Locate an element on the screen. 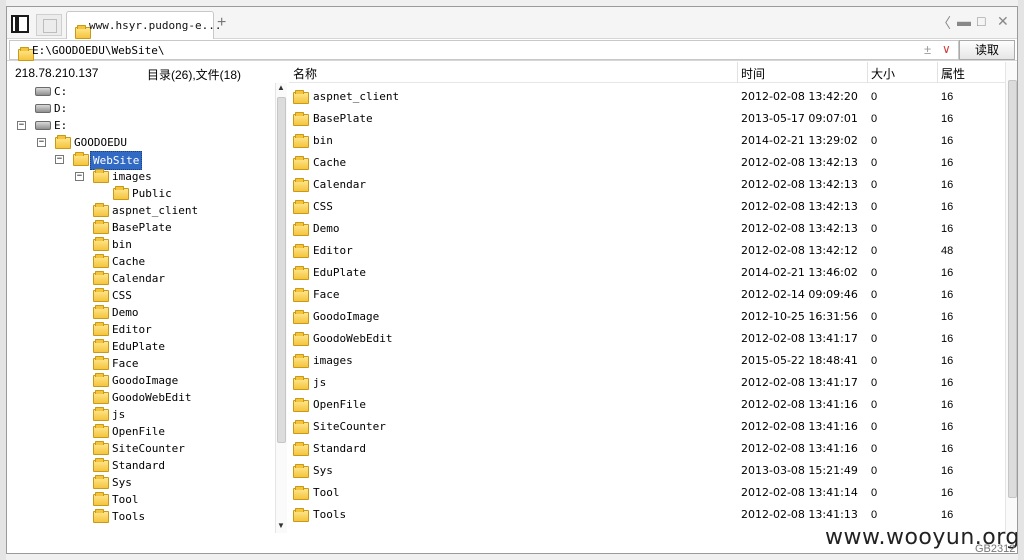 This screenshot has height=560, width=1024. tree-scrollbar-thumb is located at coordinates (281, 270).